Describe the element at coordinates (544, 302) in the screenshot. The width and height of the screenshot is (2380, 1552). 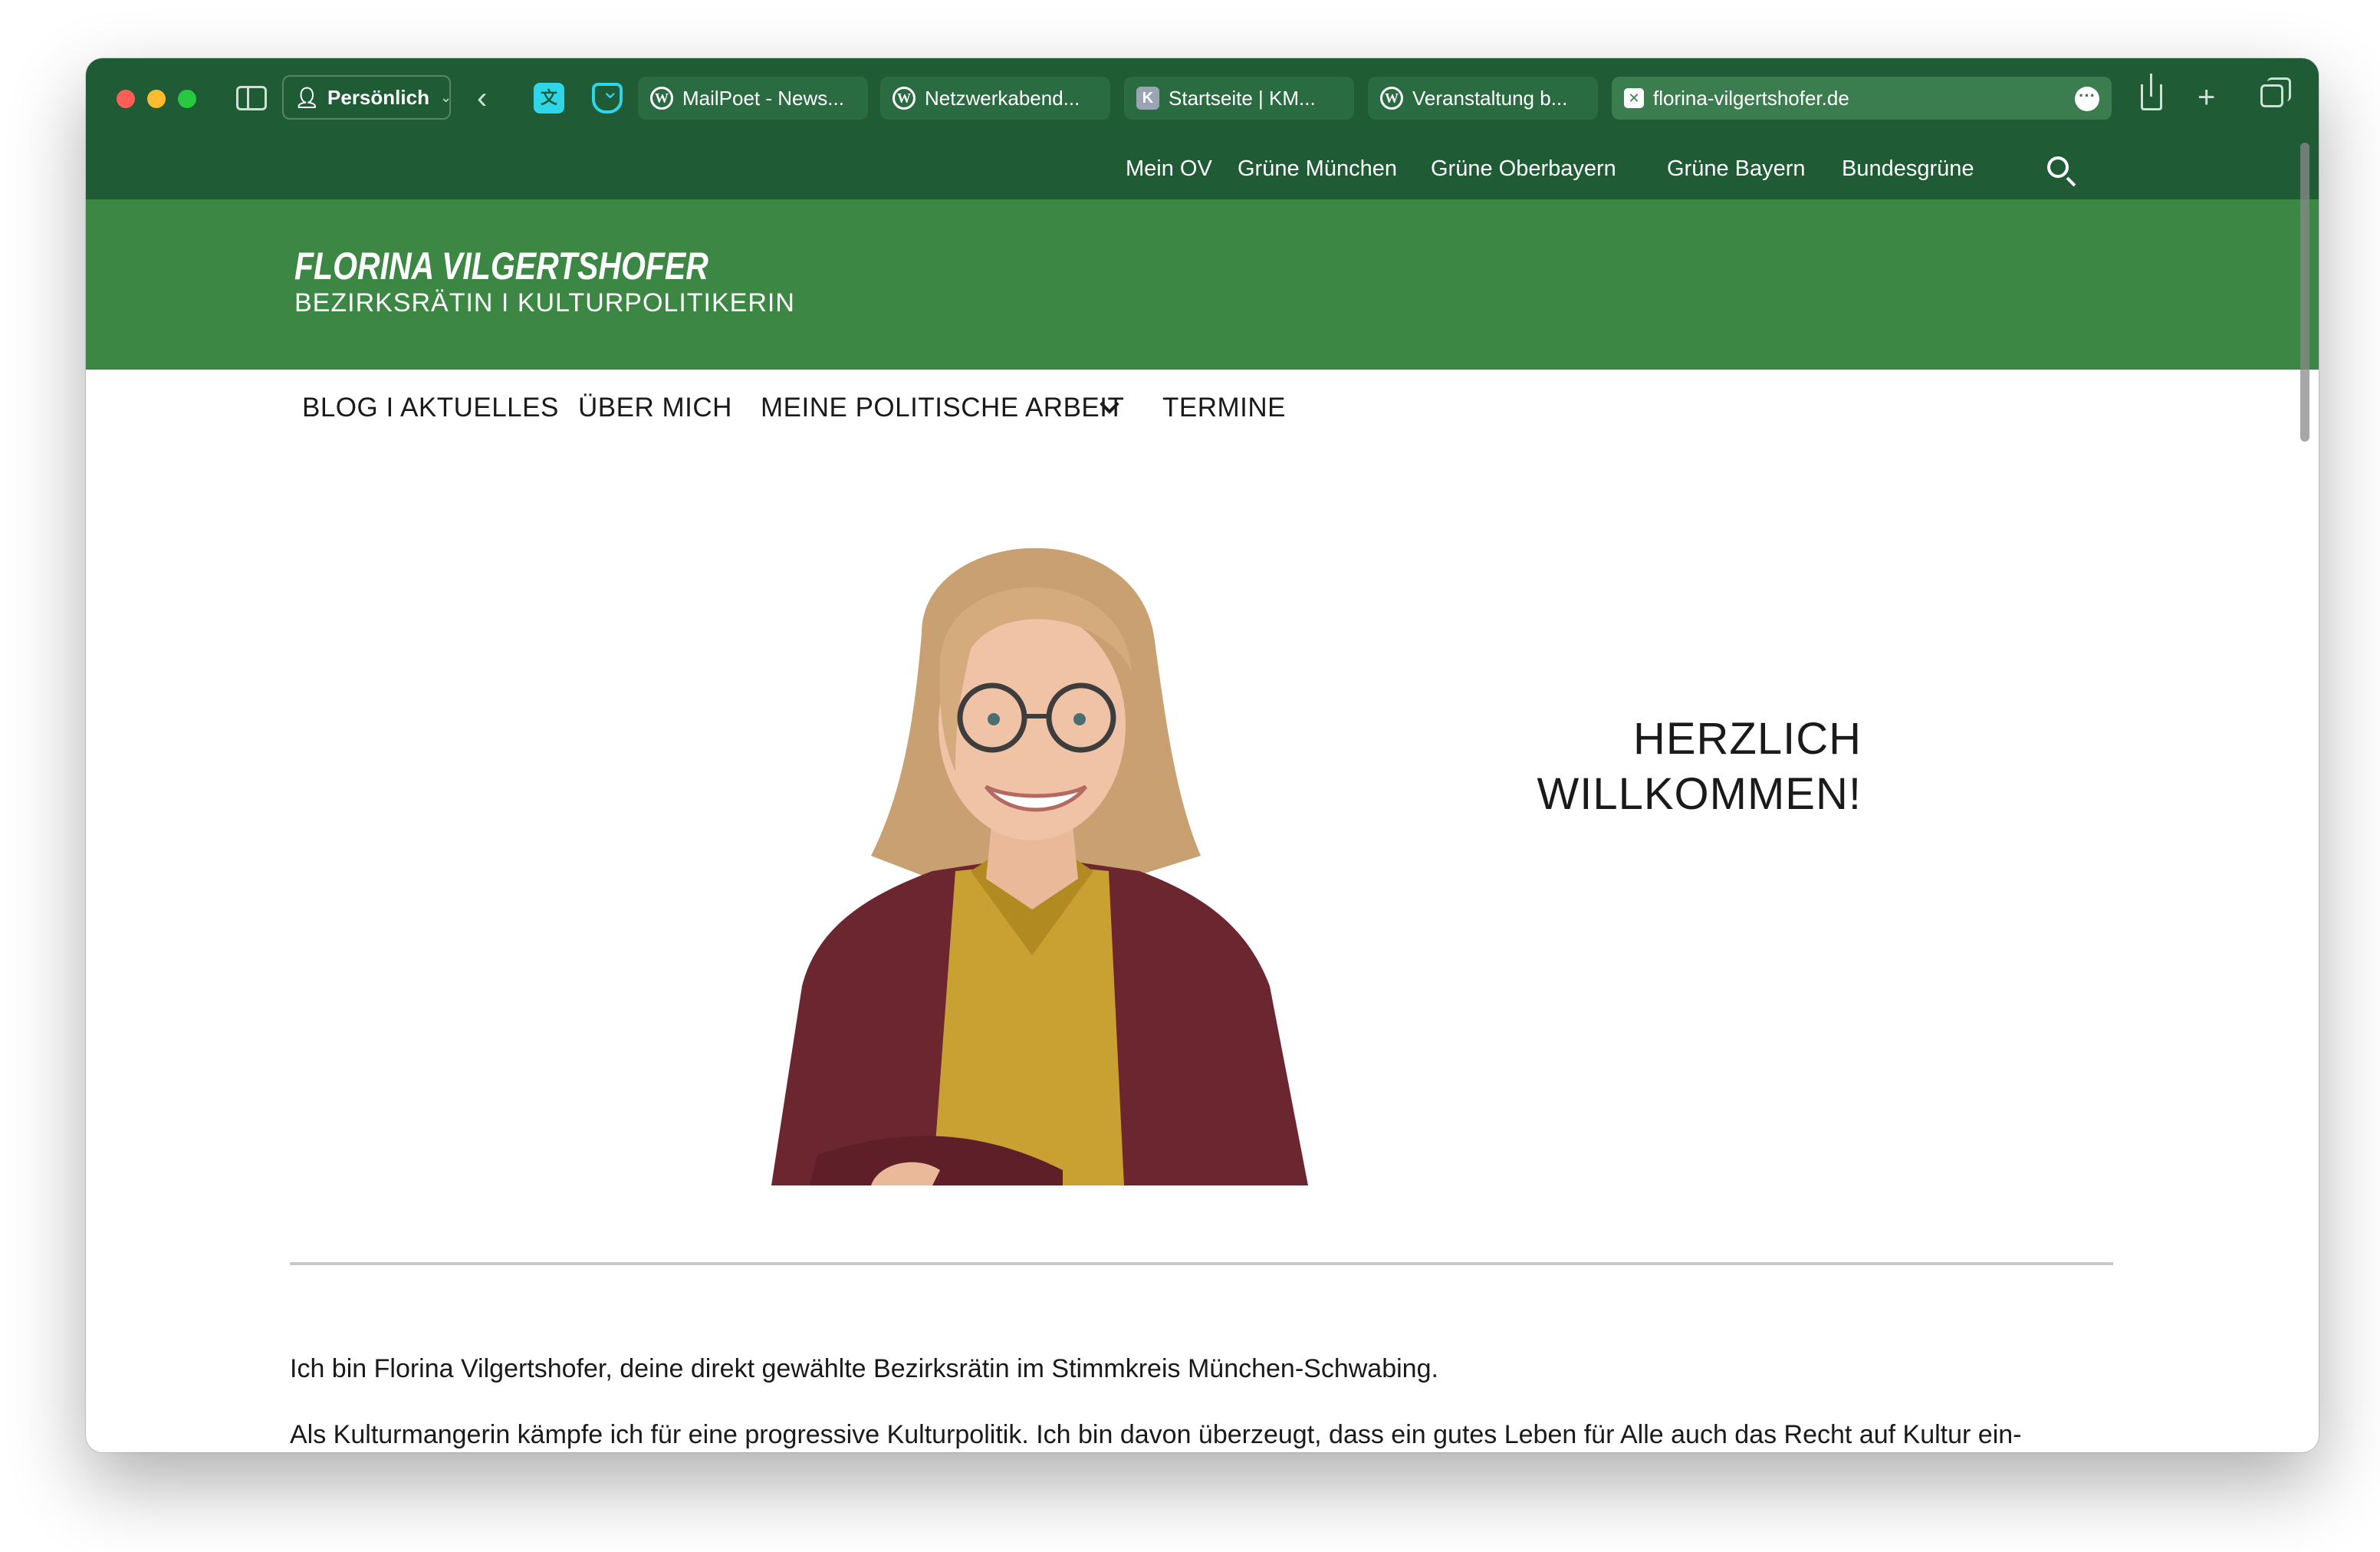
I see `site-tagline: BEZIRKSRÄTIN I KULTURPOLITIKERIN` at that location.